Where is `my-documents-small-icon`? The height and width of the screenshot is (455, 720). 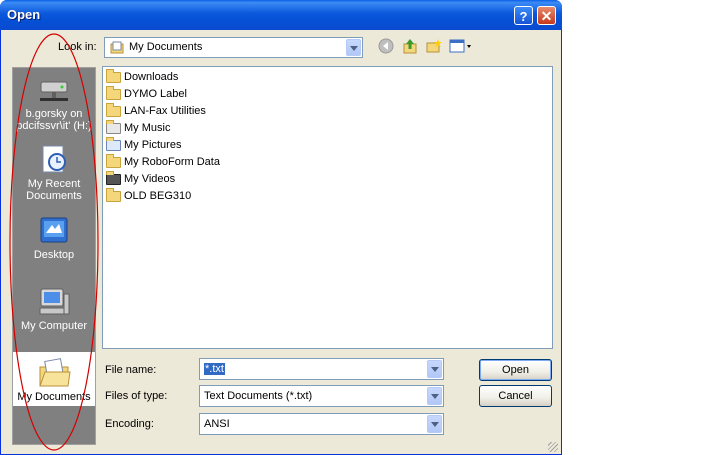
my-documents-small-icon is located at coordinates (117, 47).